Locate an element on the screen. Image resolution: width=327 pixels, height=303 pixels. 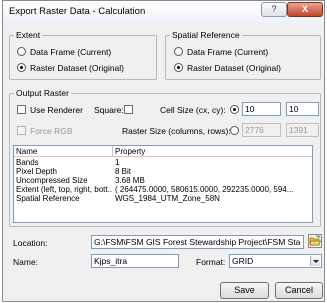
open-folder-icon is located at coordinates (315, 241).